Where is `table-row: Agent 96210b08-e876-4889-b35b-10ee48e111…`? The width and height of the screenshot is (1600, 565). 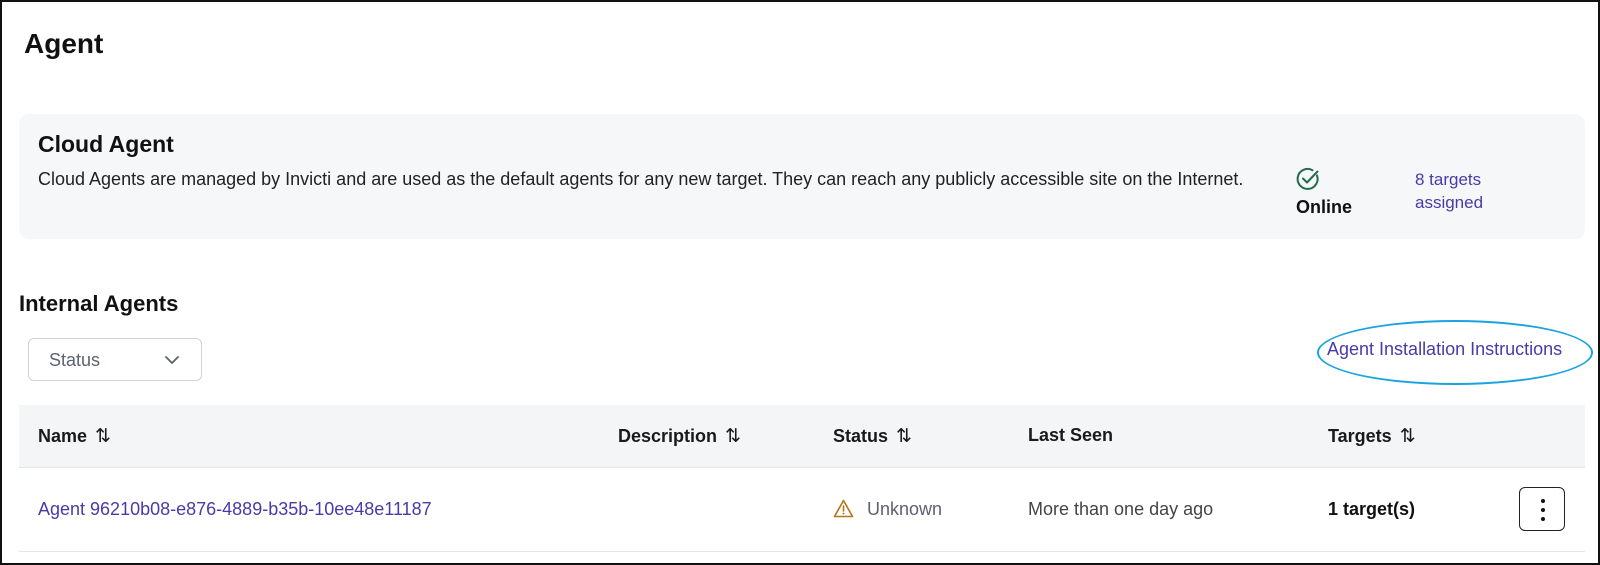 table-row: Agent 96210b08-e876-4889-b35b-10ee48e111… is located at coordinates (802, 510).